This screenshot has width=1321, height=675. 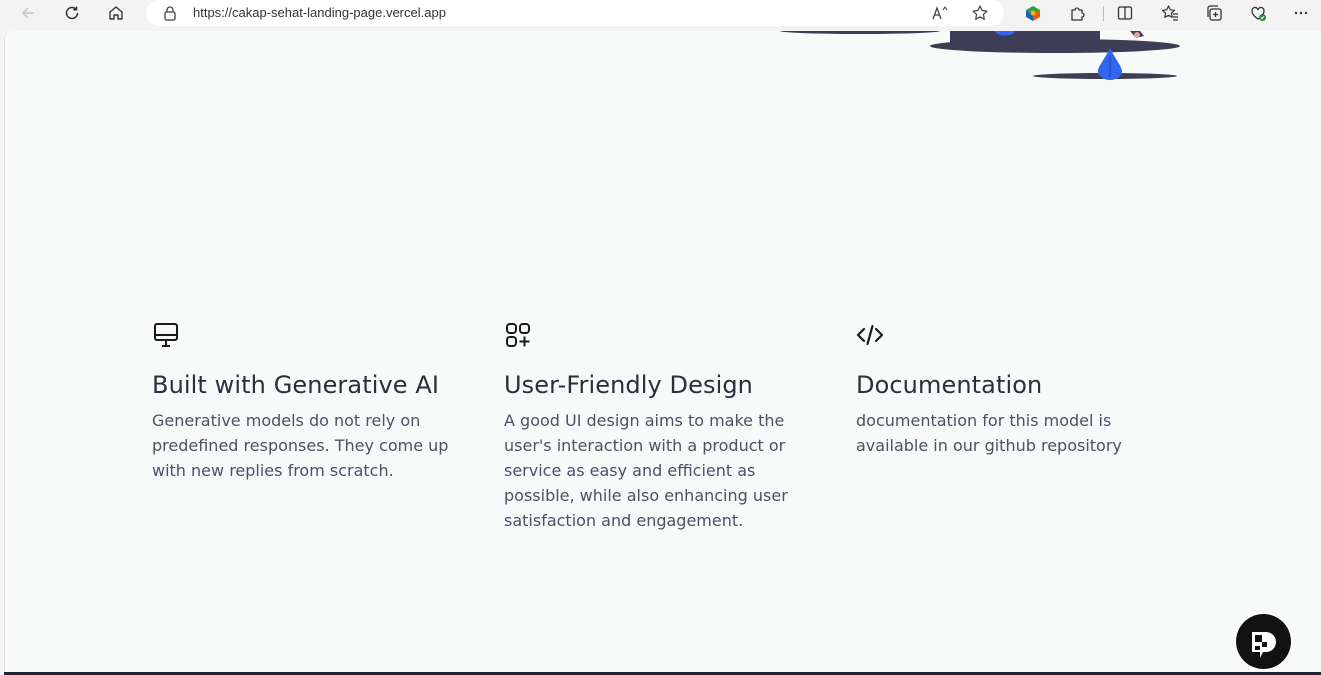 I want to click on favorites-icon, so click(x=1170, y=13).